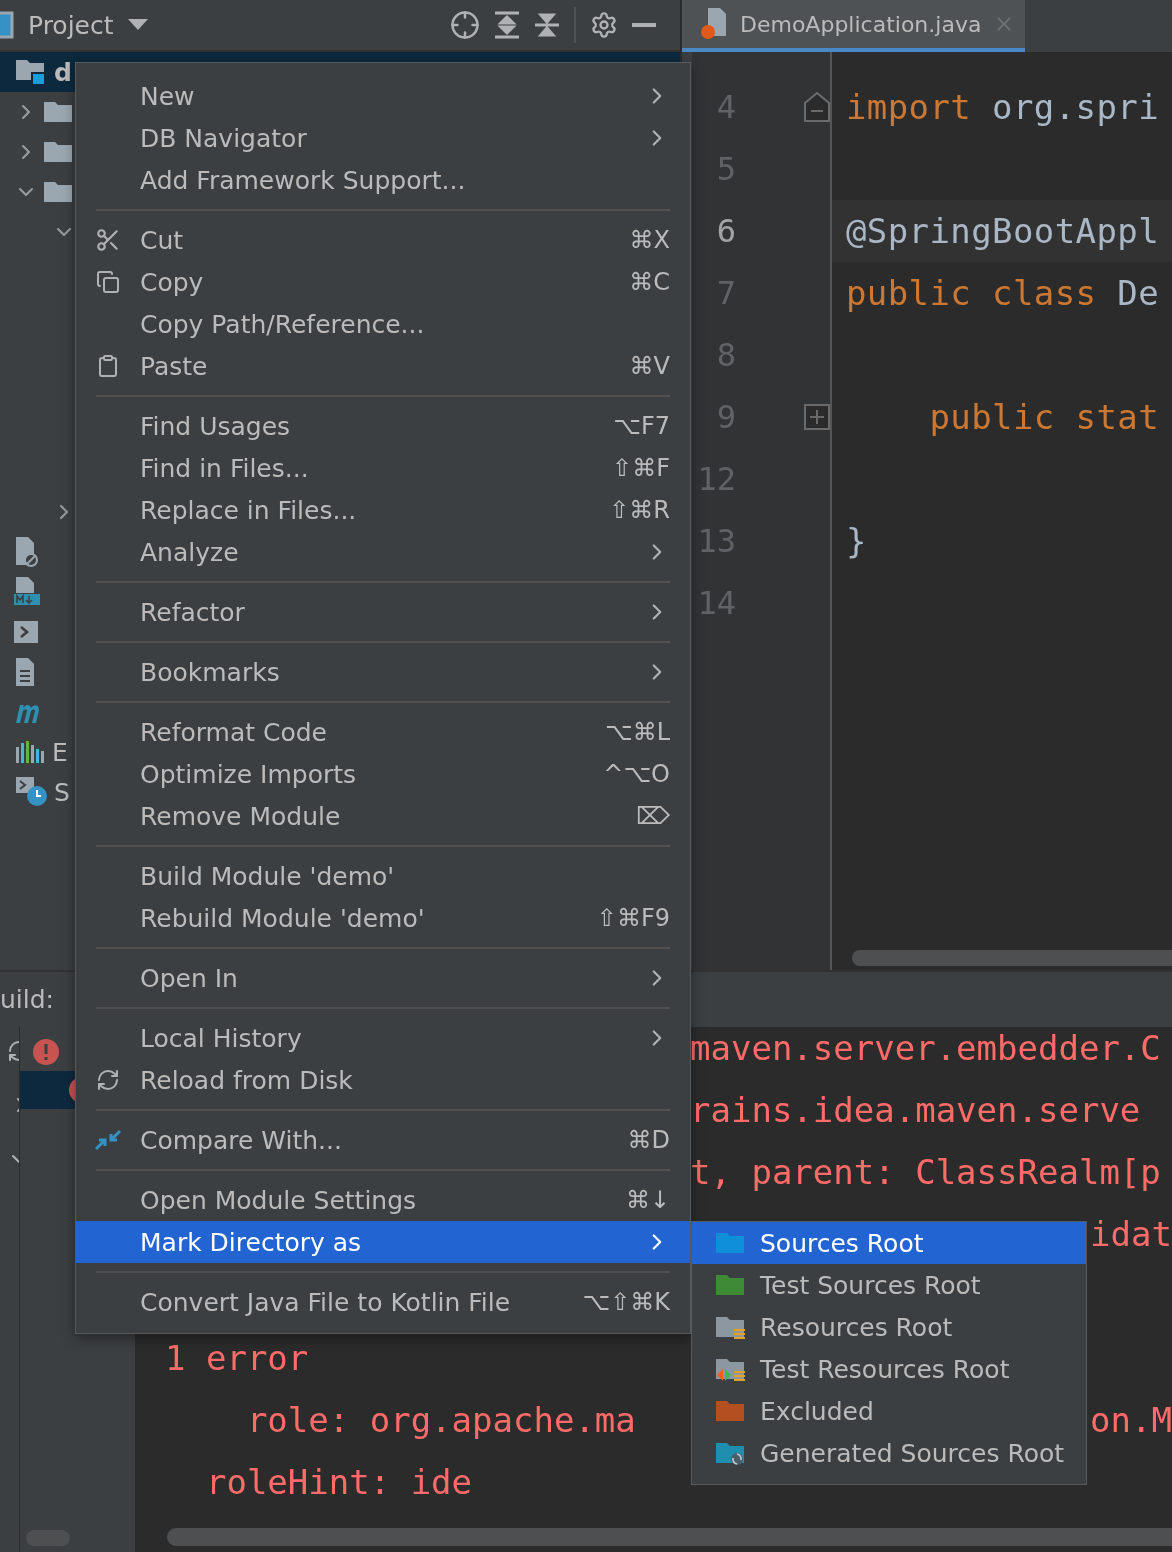 Image resolution: width=1172 pixels, height=1552 pixels. I want to click on fold-minus-icon, so click(817, 107).